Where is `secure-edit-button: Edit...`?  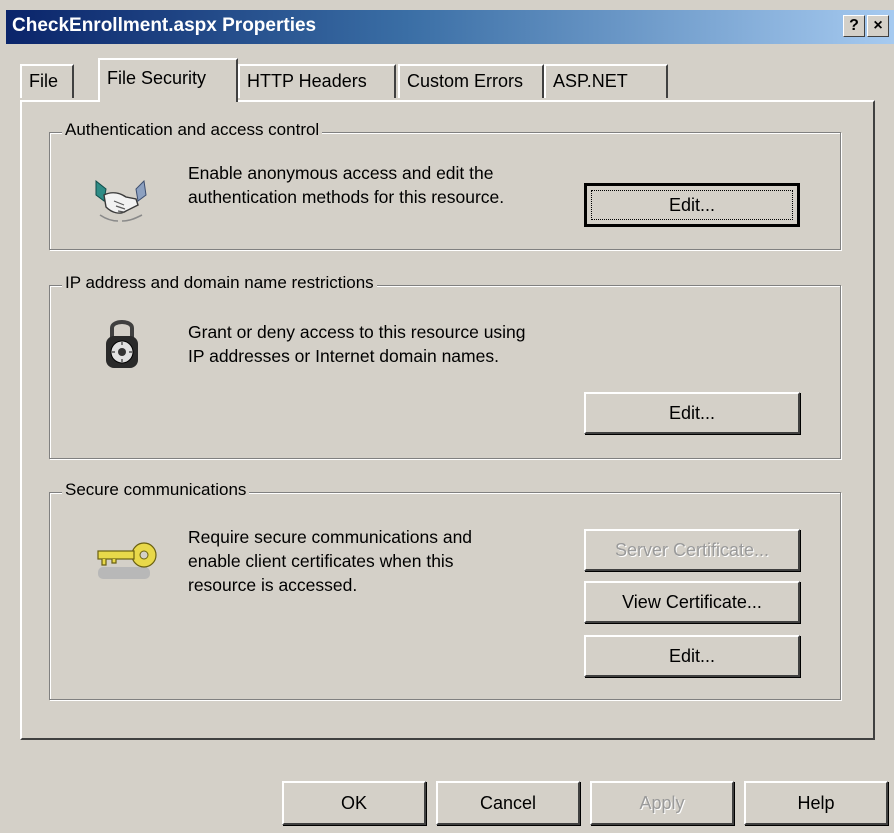
secure-edit-button: Edit... is located at coordinates (692, 656).